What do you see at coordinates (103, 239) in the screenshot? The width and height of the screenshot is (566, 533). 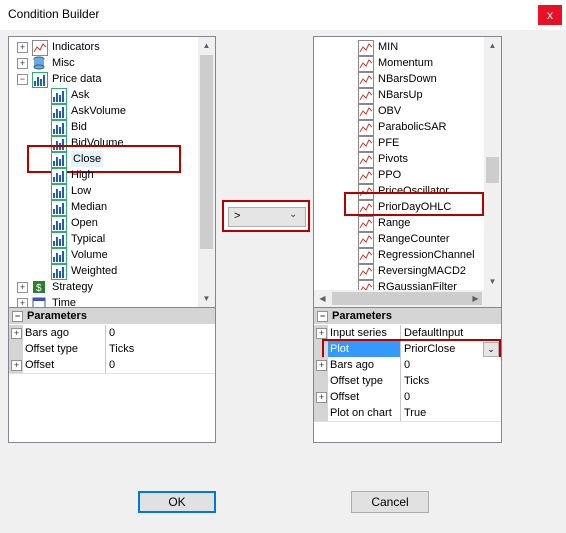 I see `tree-item: Typical` at bounding box center [103, 239].